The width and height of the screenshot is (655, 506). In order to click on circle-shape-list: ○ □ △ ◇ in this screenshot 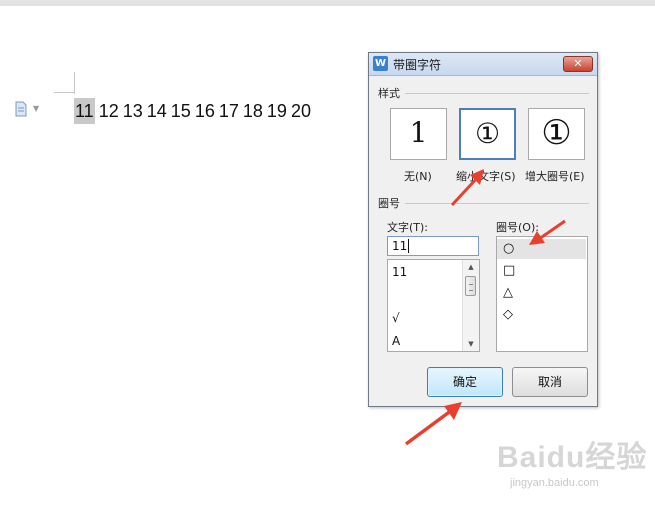, I will do `click(542, 294)`.